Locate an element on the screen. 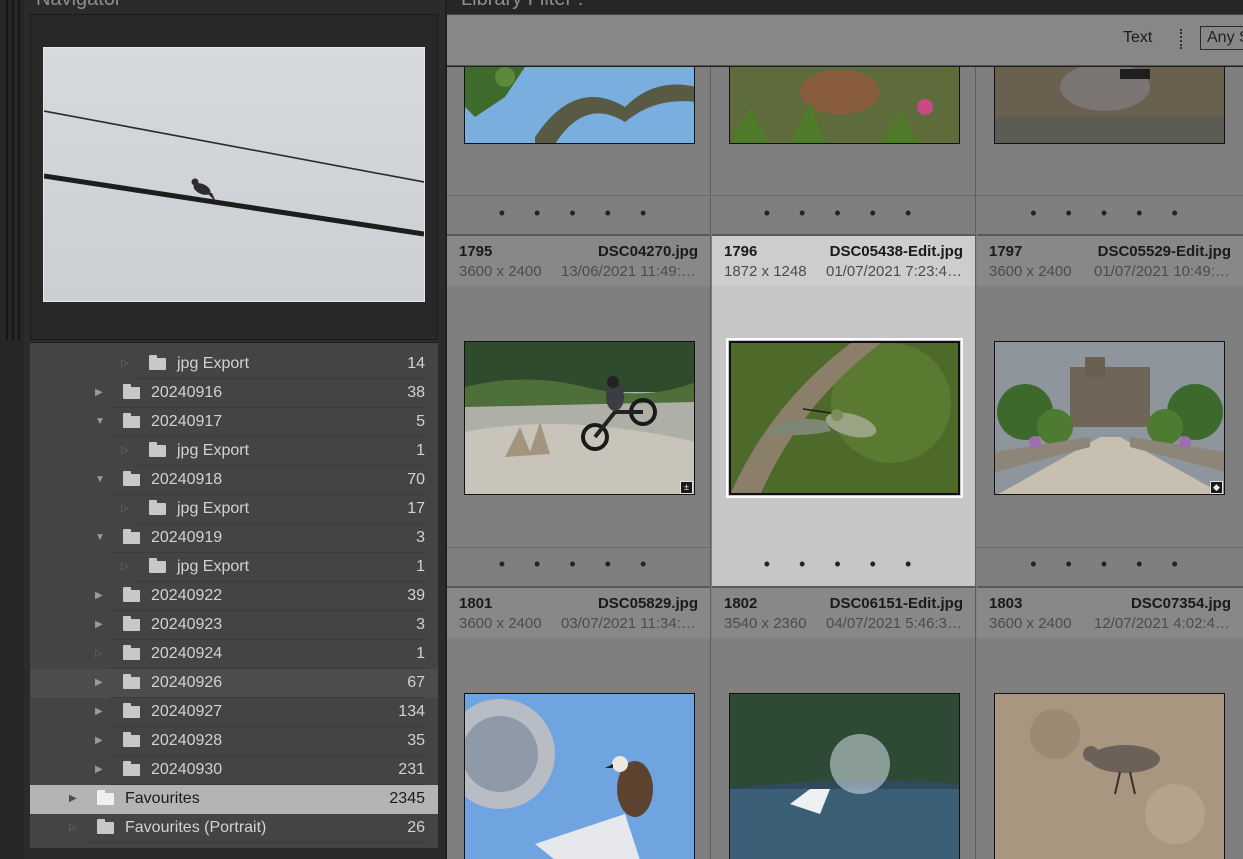  folder-count: 231 is located at coordinates (411, 769).